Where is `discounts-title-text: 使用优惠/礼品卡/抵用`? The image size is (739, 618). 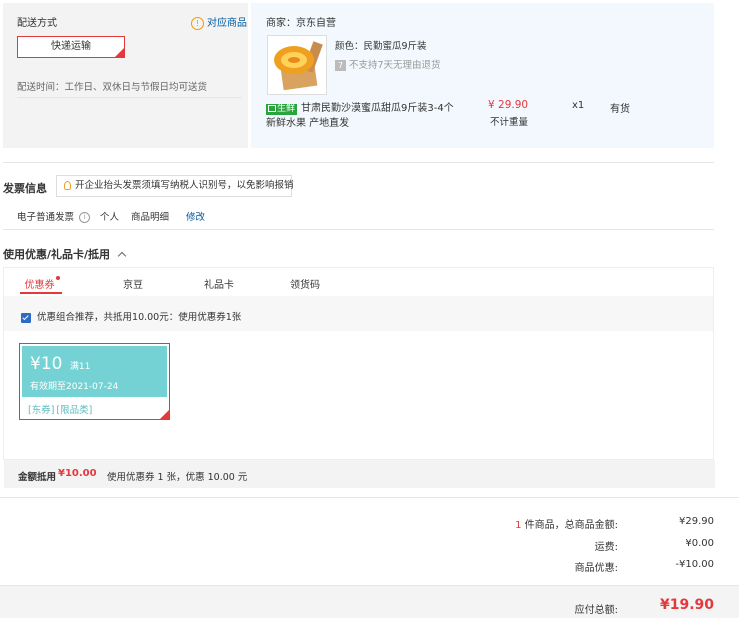
discounts-title-text: 使用优惠/礼品卡/抵用 is located at coordinates (57, 254).